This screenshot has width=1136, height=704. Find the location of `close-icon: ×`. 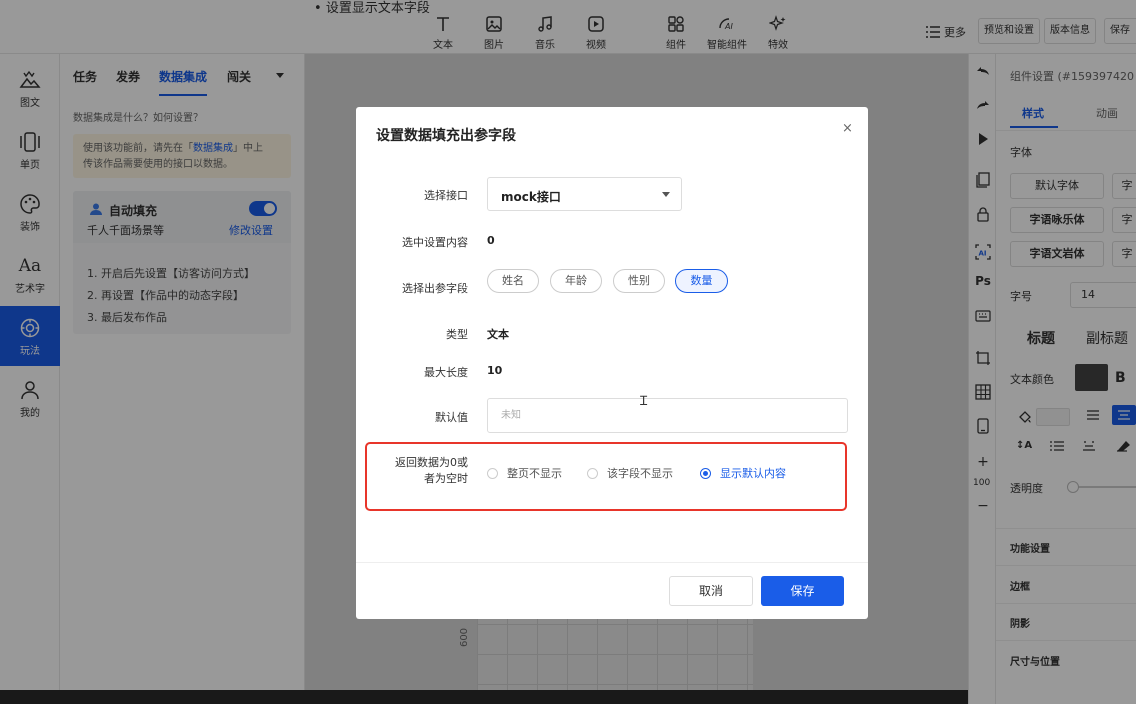

close-icon: × is located at coordinates (847, 128).